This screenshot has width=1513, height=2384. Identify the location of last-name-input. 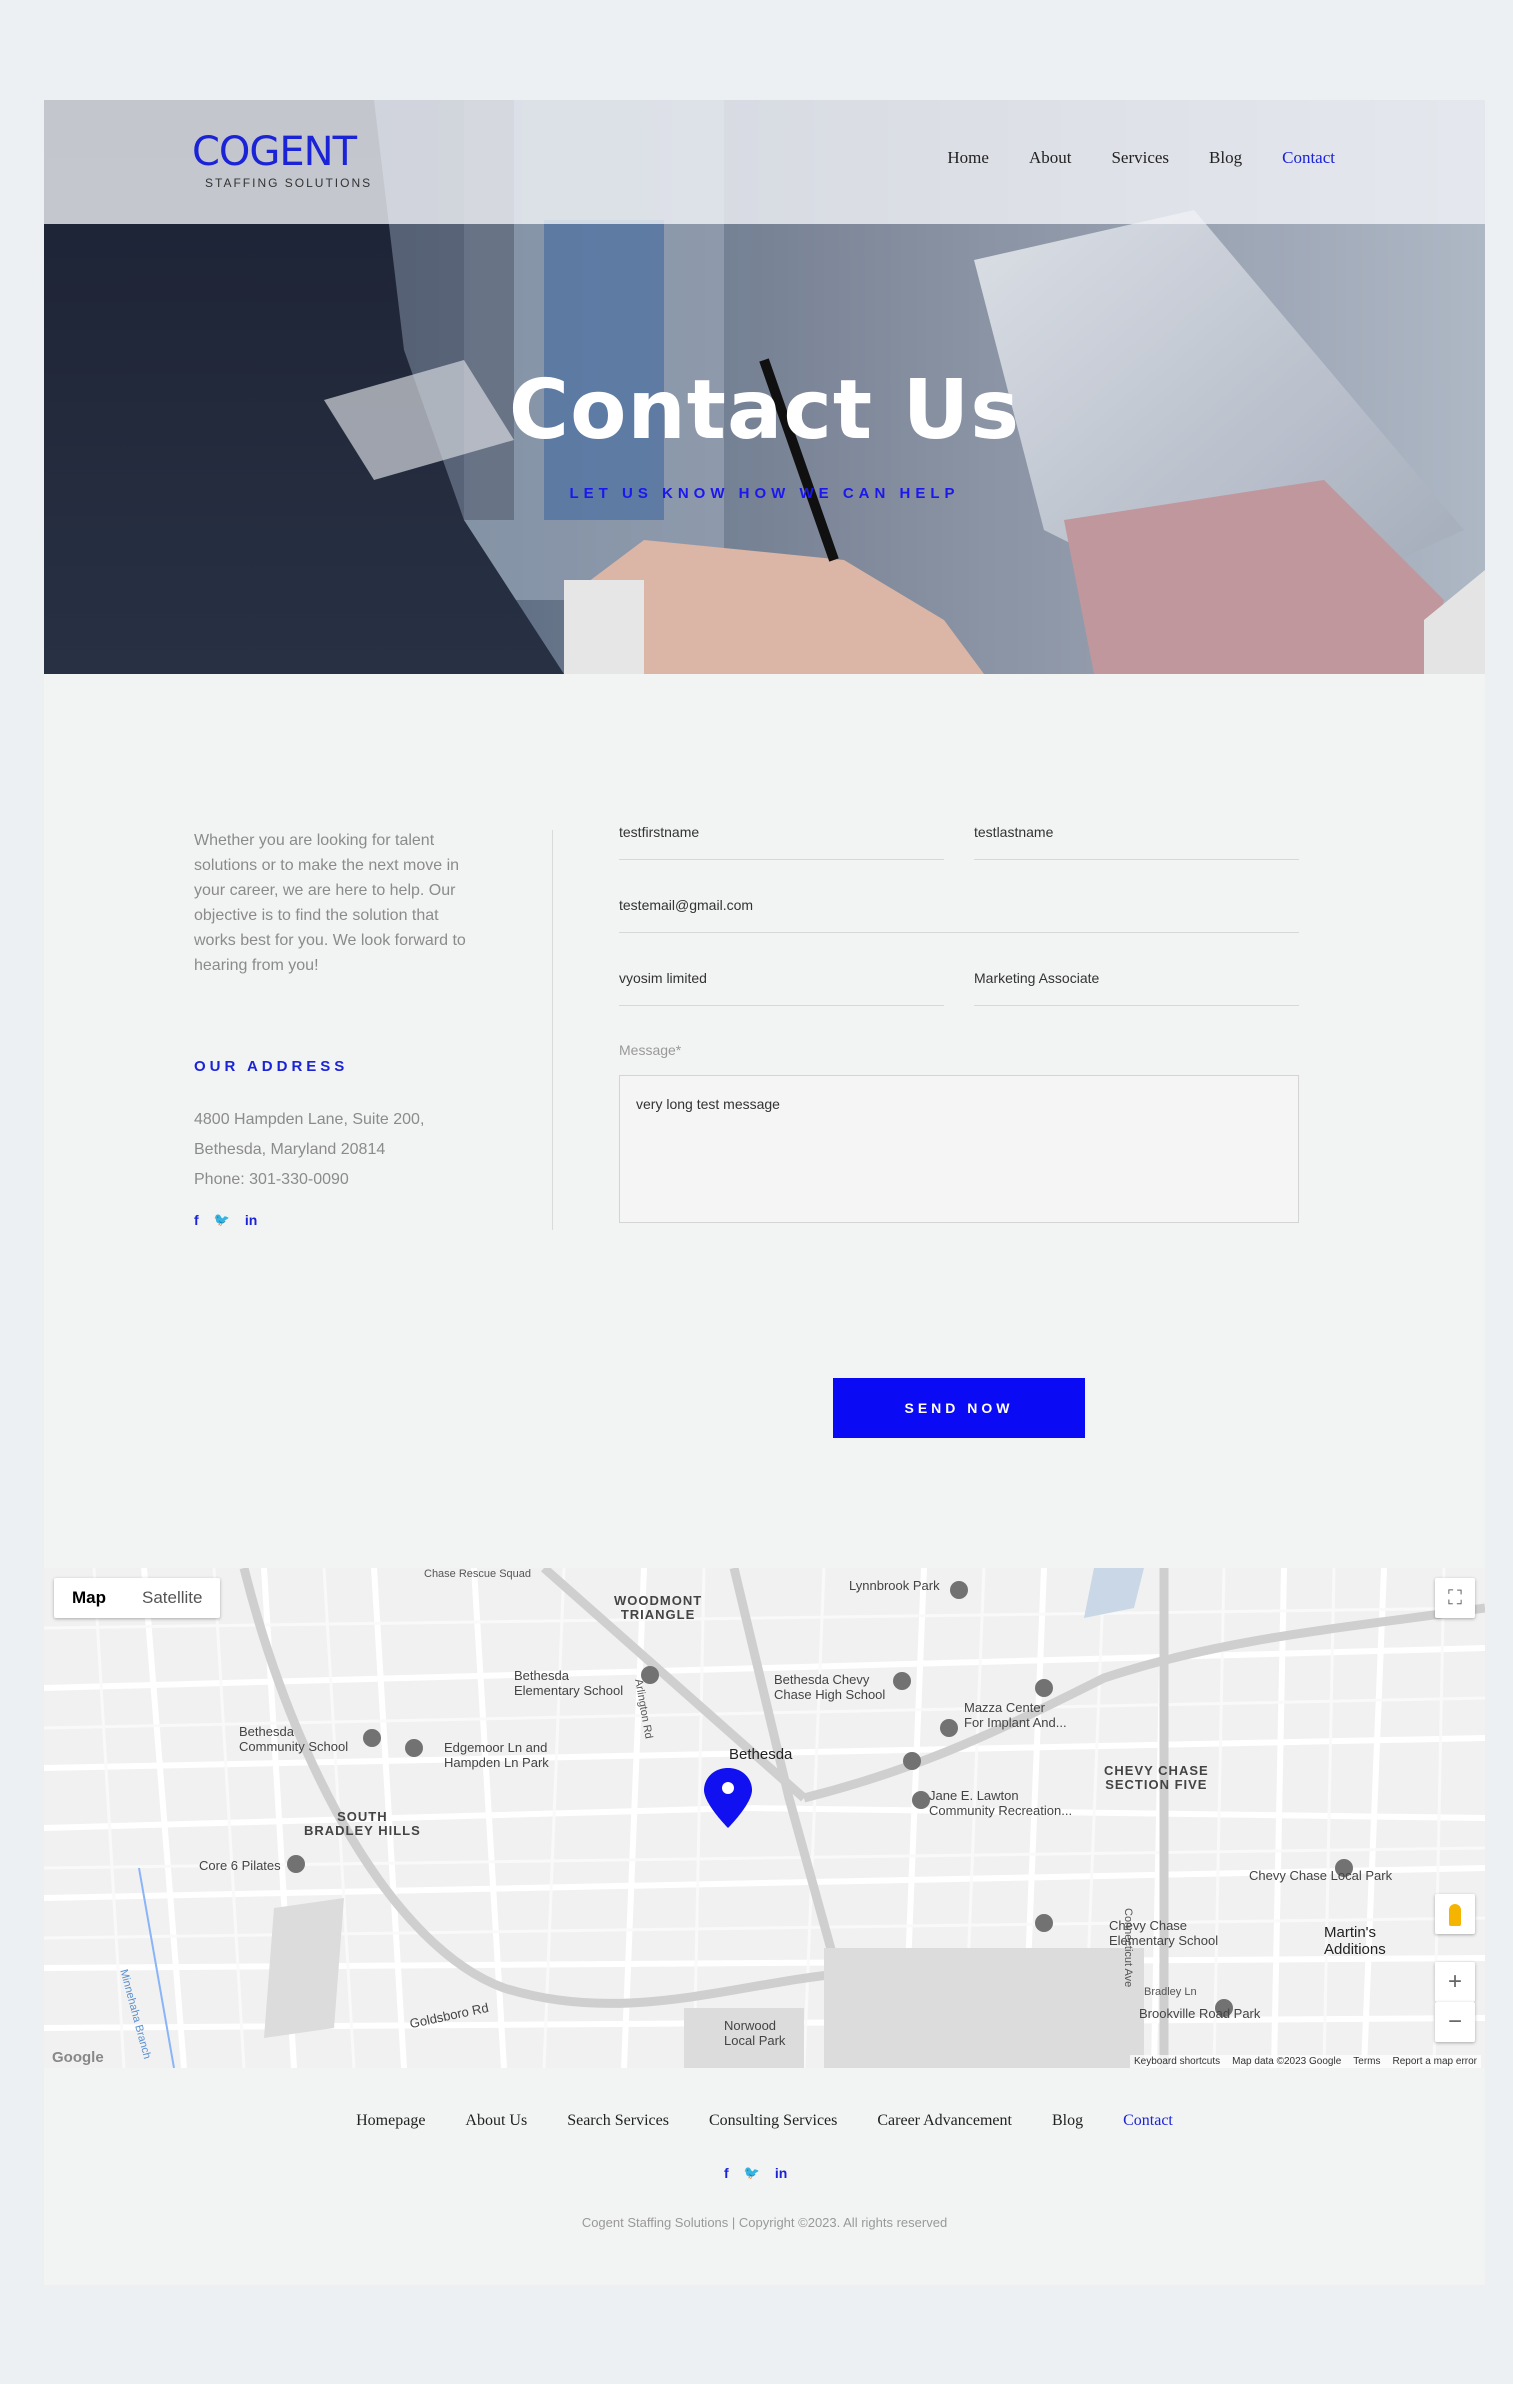
(1136, 832).